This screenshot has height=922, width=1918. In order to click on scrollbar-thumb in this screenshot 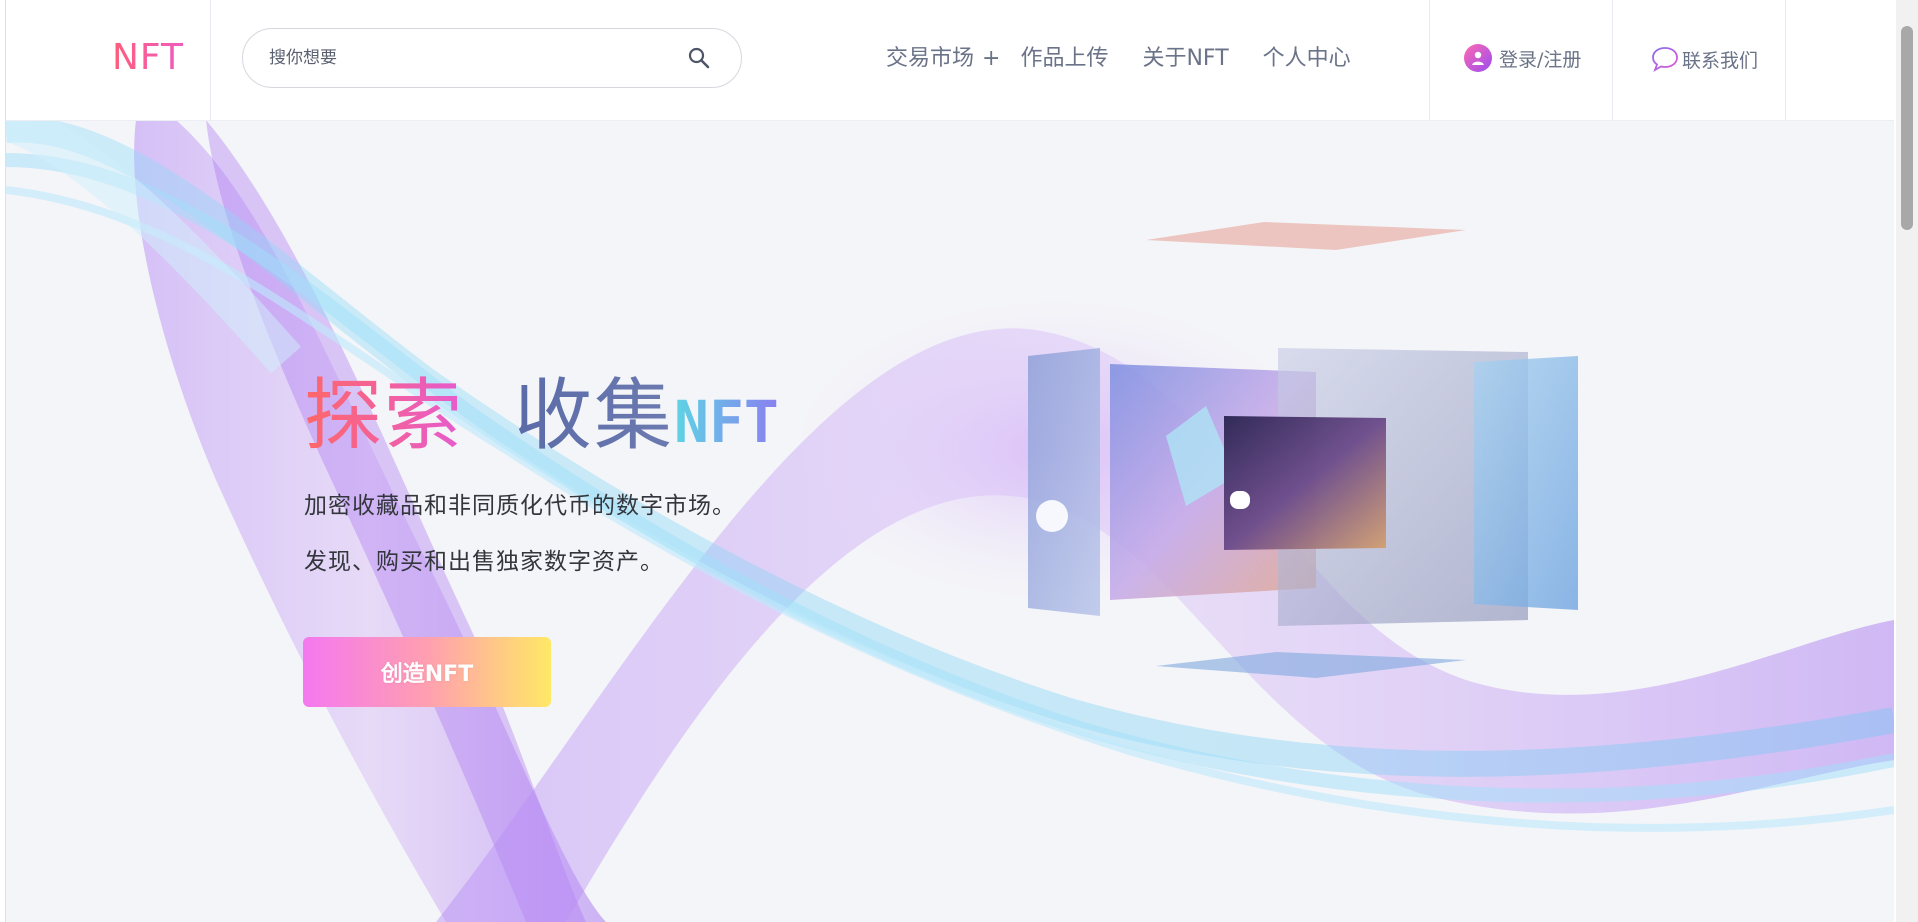, I will do `click(1907, 128)`.